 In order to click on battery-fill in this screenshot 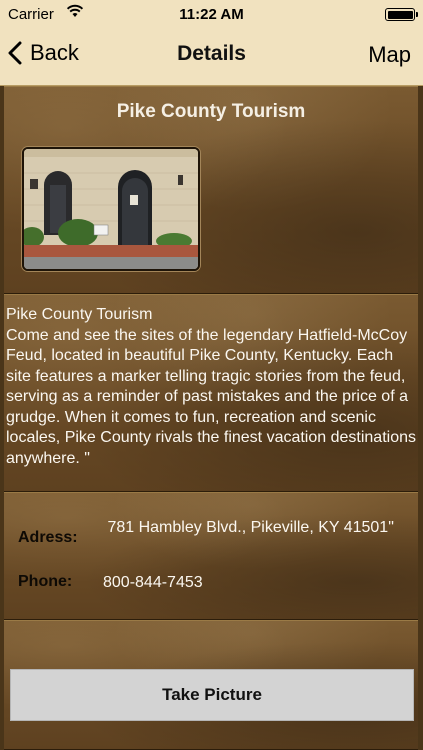, I will do `click(400, 14)`.